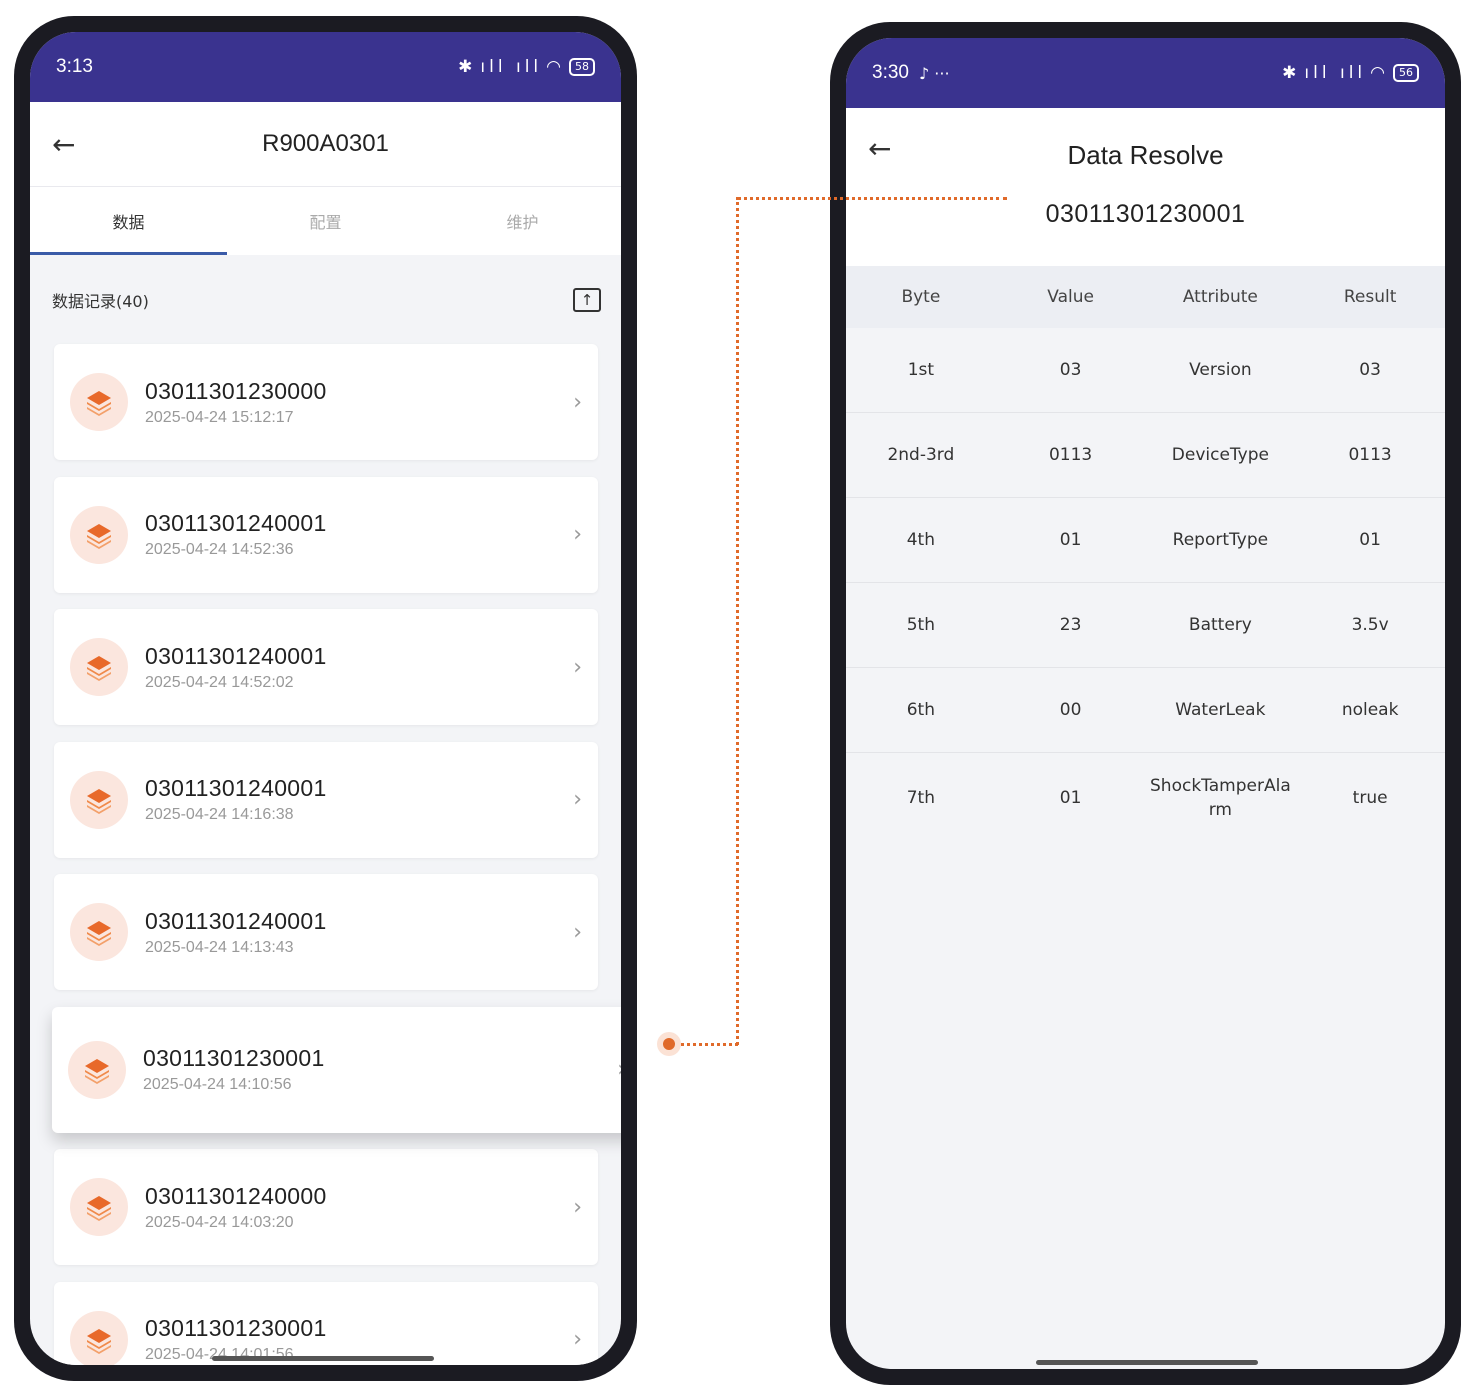 The height and width of the screenshot is (1385, 1461). I want to click on status-bar: 3:30 ♪ ··· ✱ ıll ıll ◠ 56, so click(1145, 73).